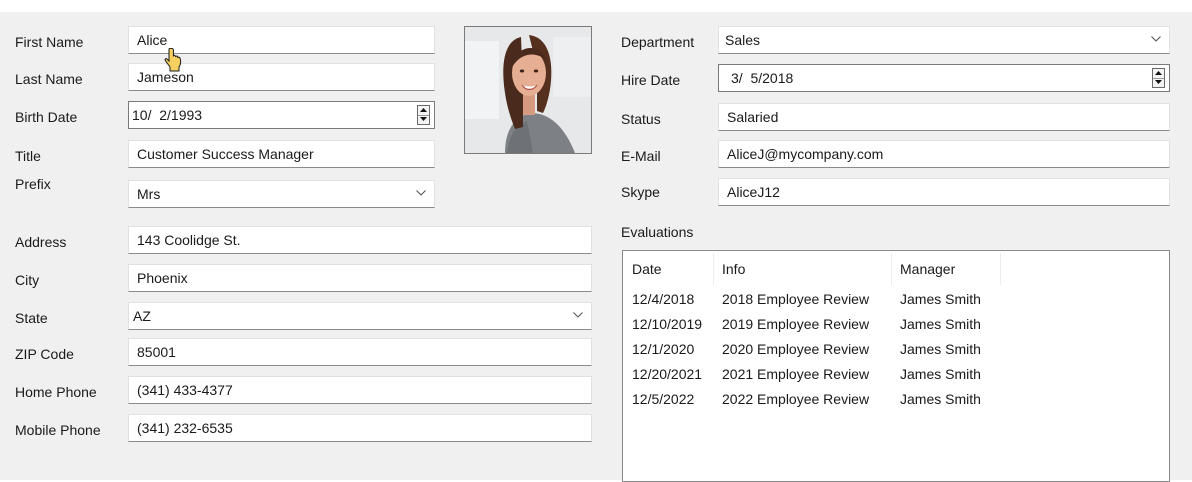 This screenshot has width=1192, height=482. Describe the element at coordinates (360, 240) in the screenshot. I see `address-field: 143 Coolidge St.` at that location.